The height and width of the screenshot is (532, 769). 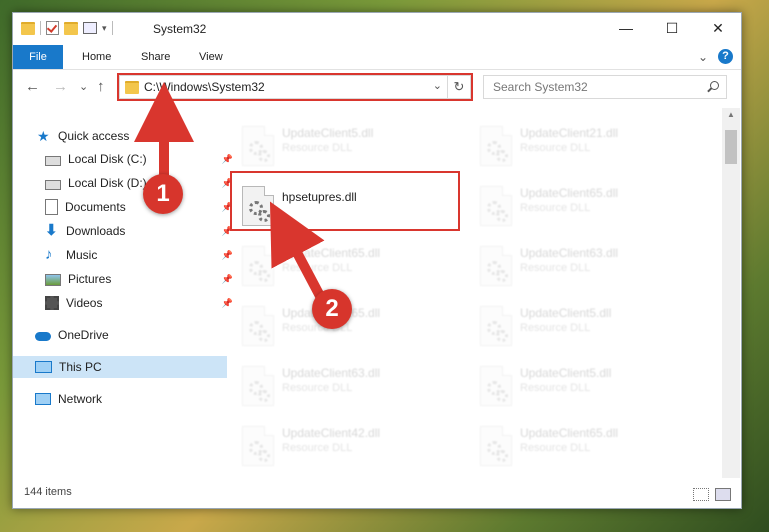 What do you see at coordinates (51, 230) in the screenshot?
I see `downloads-icon: ⬇` at bounding box center [51, 230].